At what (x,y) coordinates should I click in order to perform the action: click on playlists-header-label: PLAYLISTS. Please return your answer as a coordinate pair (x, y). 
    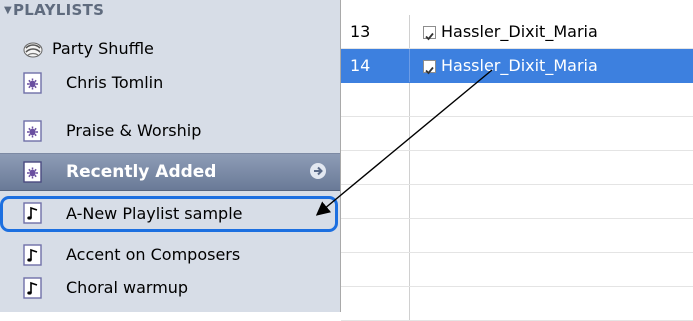
    Looking at the image, I should click on (59, 10).